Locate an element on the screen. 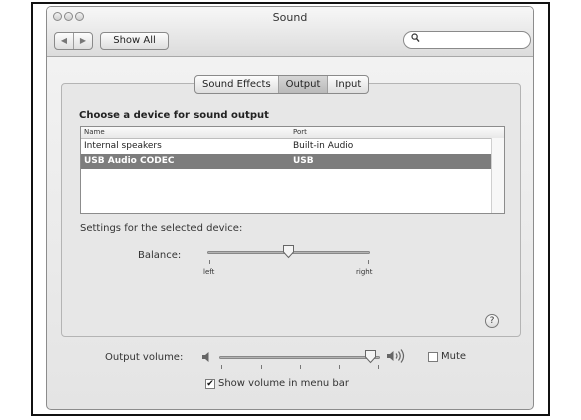 The image size is (581, 420). device-heading: Choose a device for sound output is located at coordinates (174, 115).